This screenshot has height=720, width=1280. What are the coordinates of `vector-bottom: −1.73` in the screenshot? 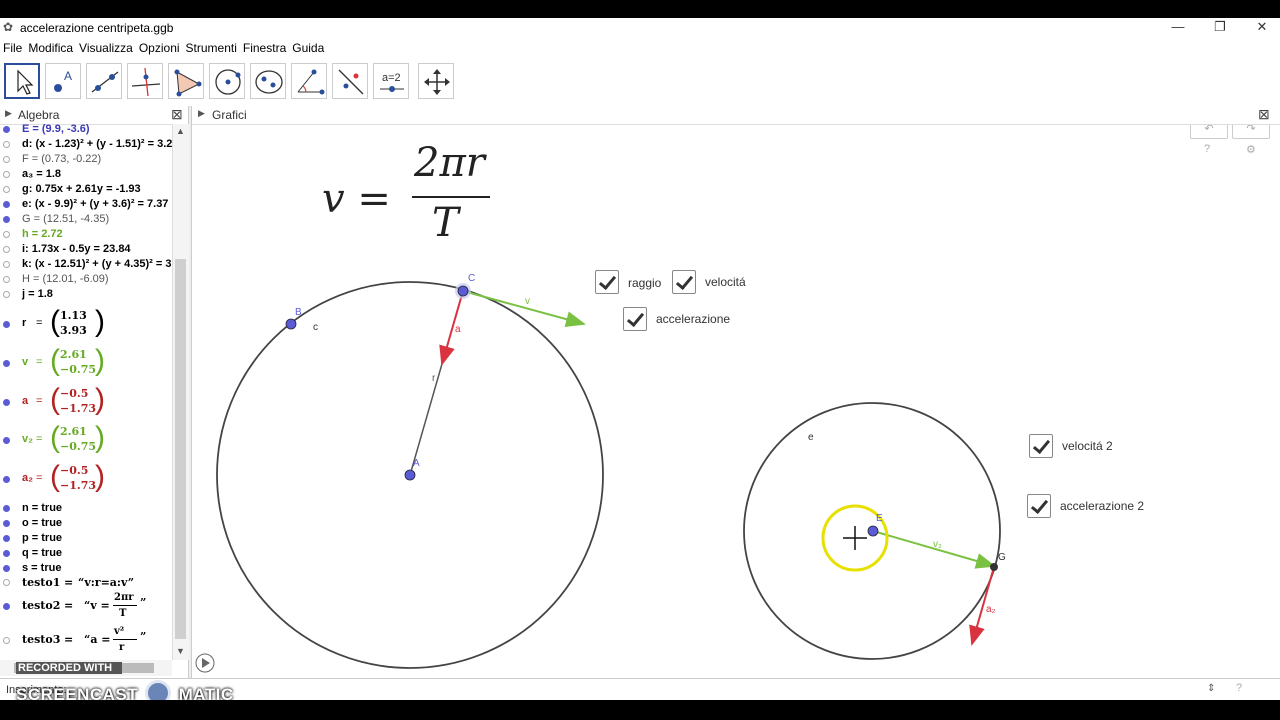 It's located at (78, 408).